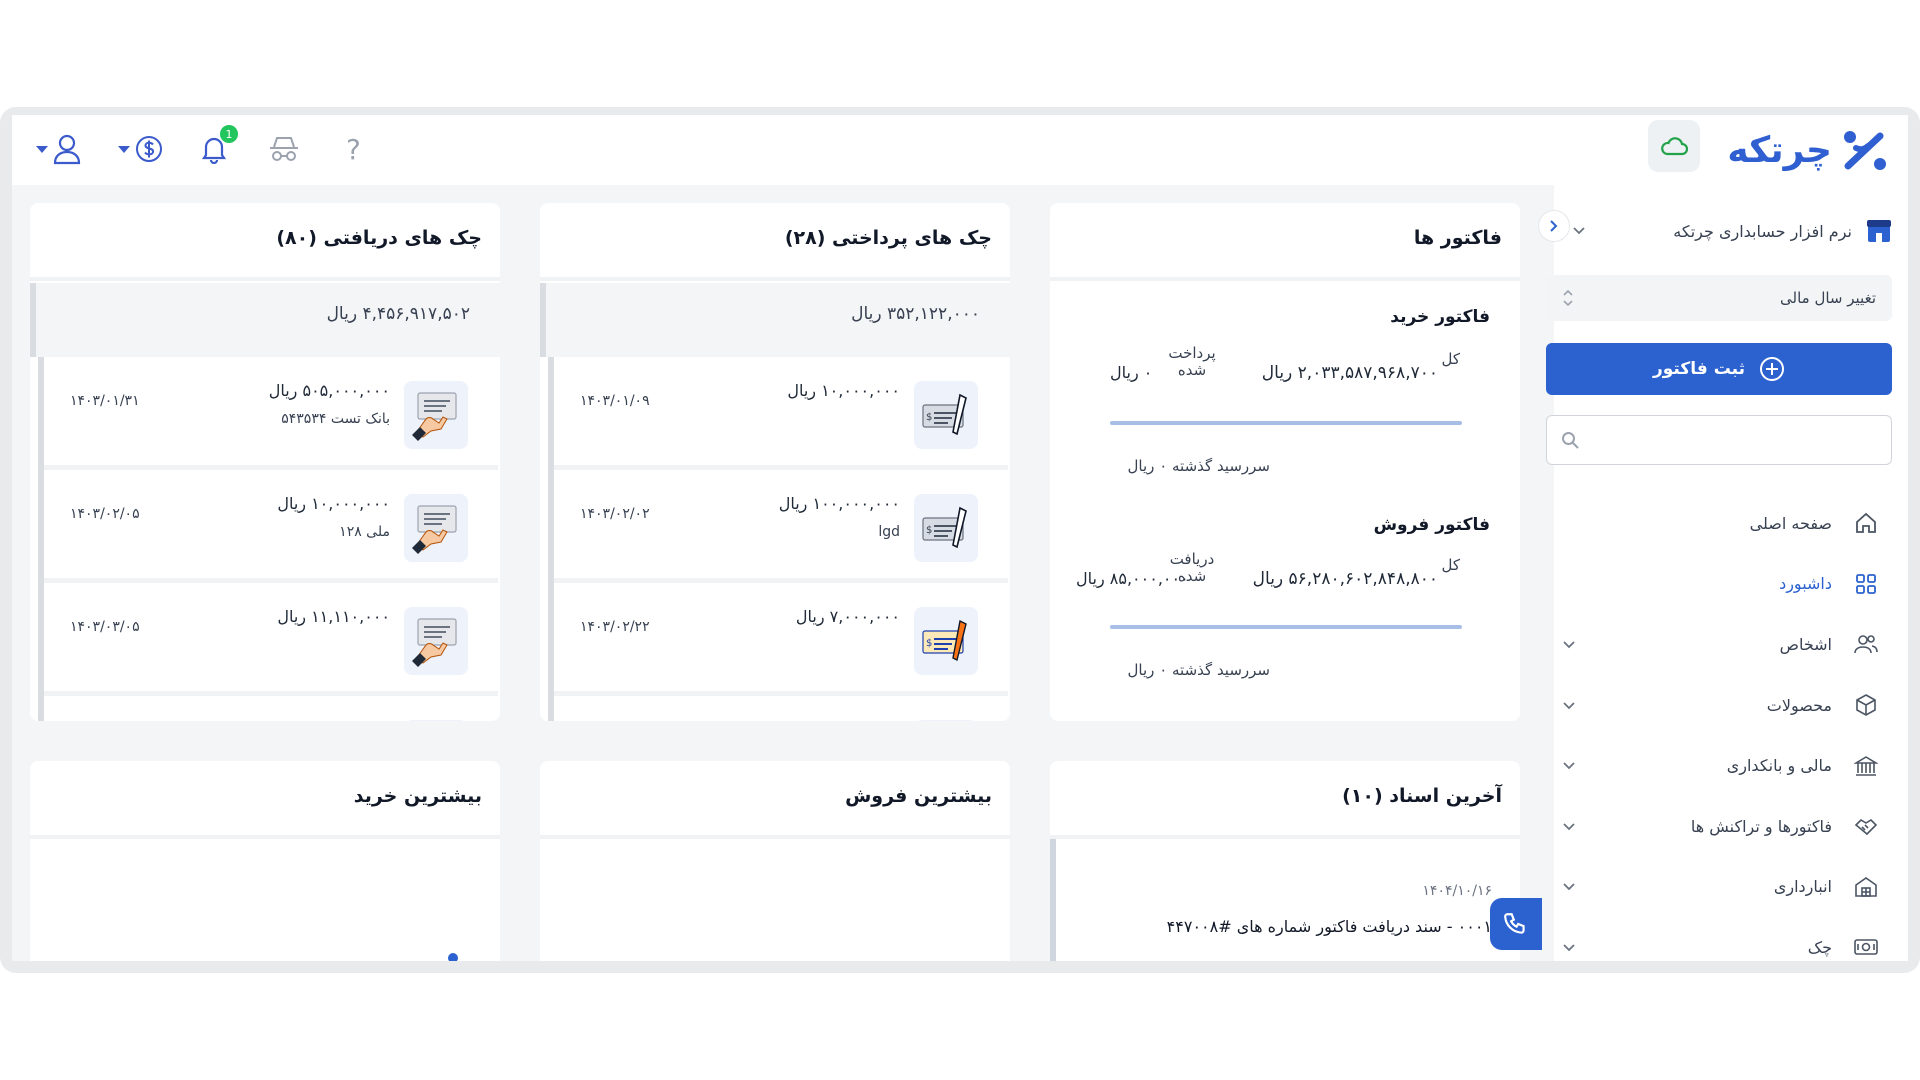 This screenshot has width=1920, height=1080. I want to click on new-invoice-button: ثبت فاکتور, so click(1719, 369).